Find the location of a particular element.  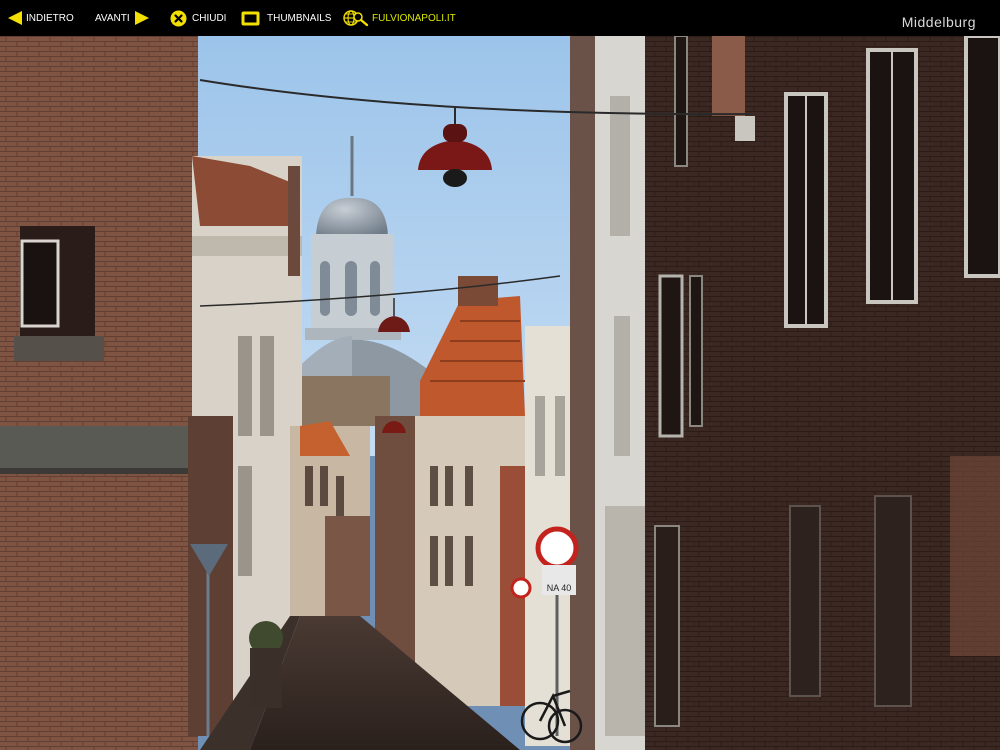

thumbnails-button: THUMBNAILS is located at coordinates (286, 18).